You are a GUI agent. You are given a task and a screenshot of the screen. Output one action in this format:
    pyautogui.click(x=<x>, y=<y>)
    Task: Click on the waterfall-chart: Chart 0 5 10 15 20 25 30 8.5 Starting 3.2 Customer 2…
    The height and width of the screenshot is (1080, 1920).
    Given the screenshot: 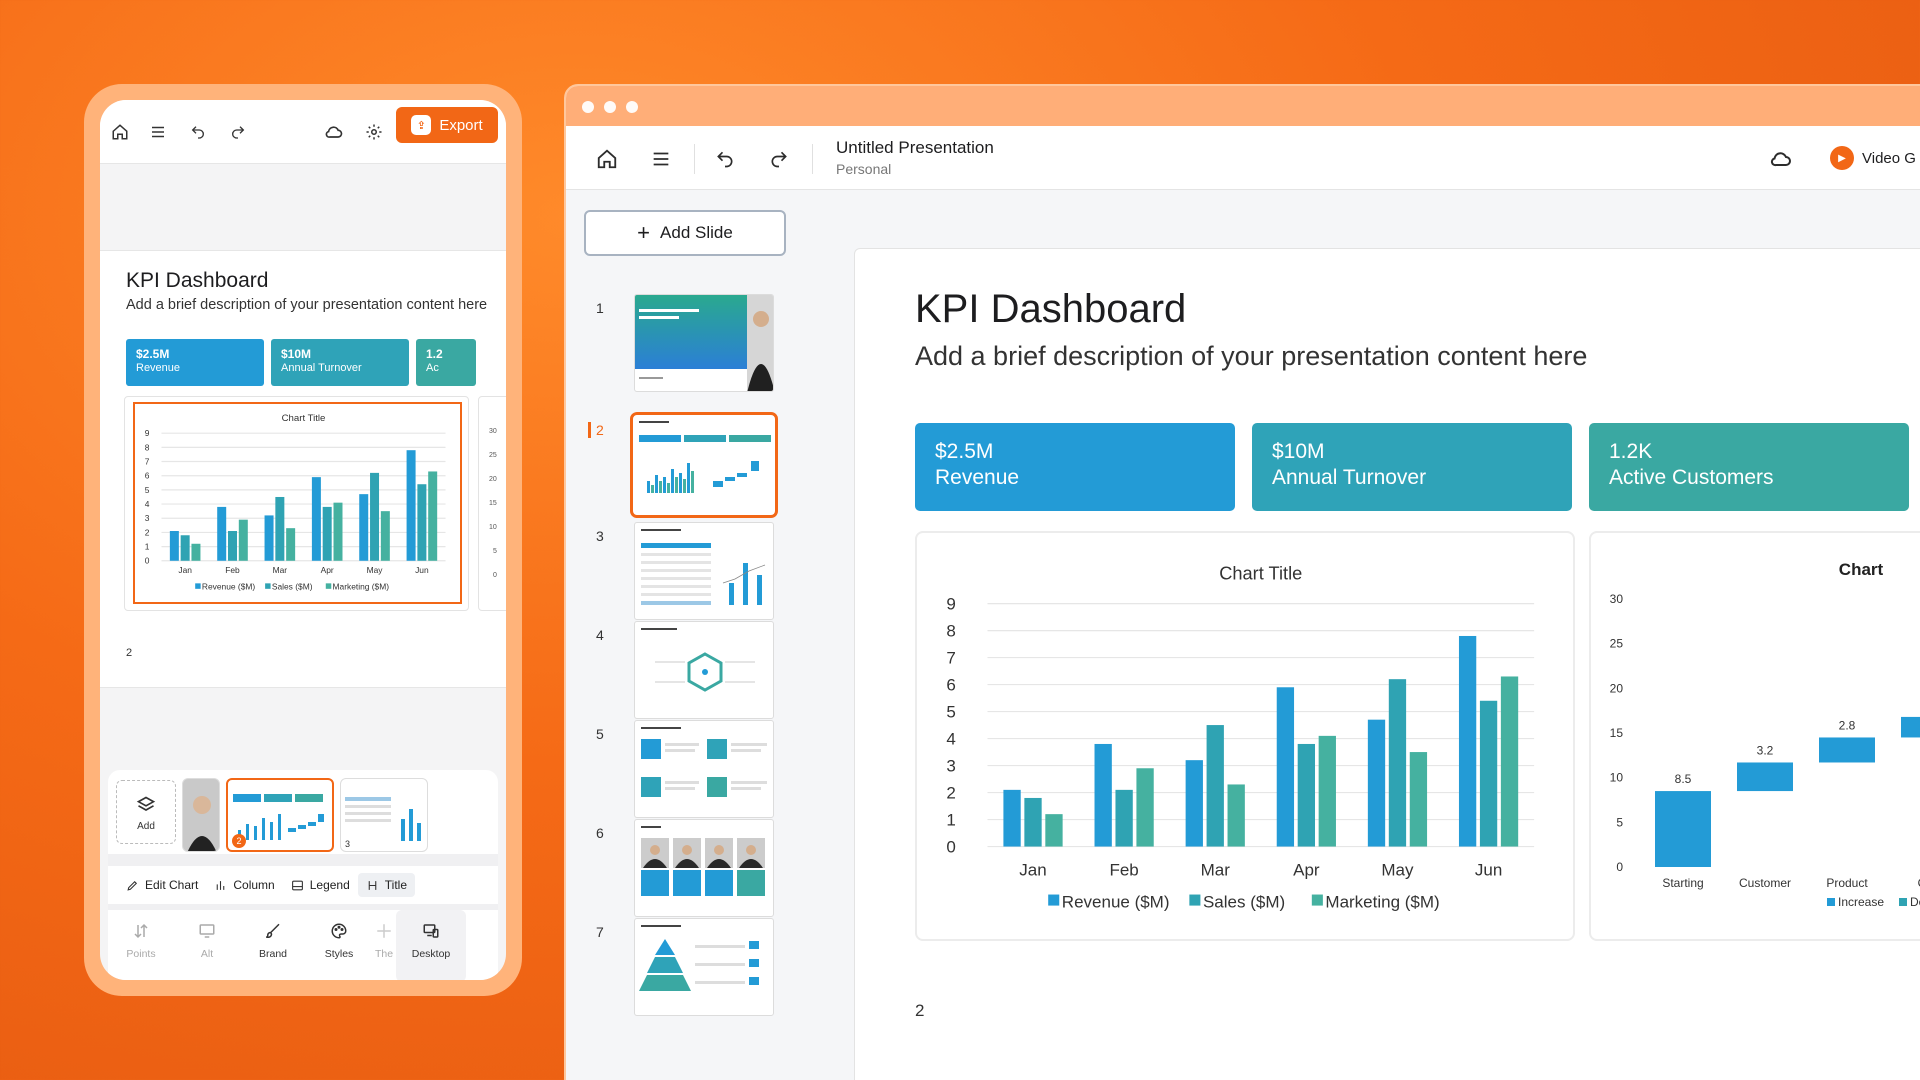 What is the action you would take?
    pyautogui.click(x=1755, y=736)
    